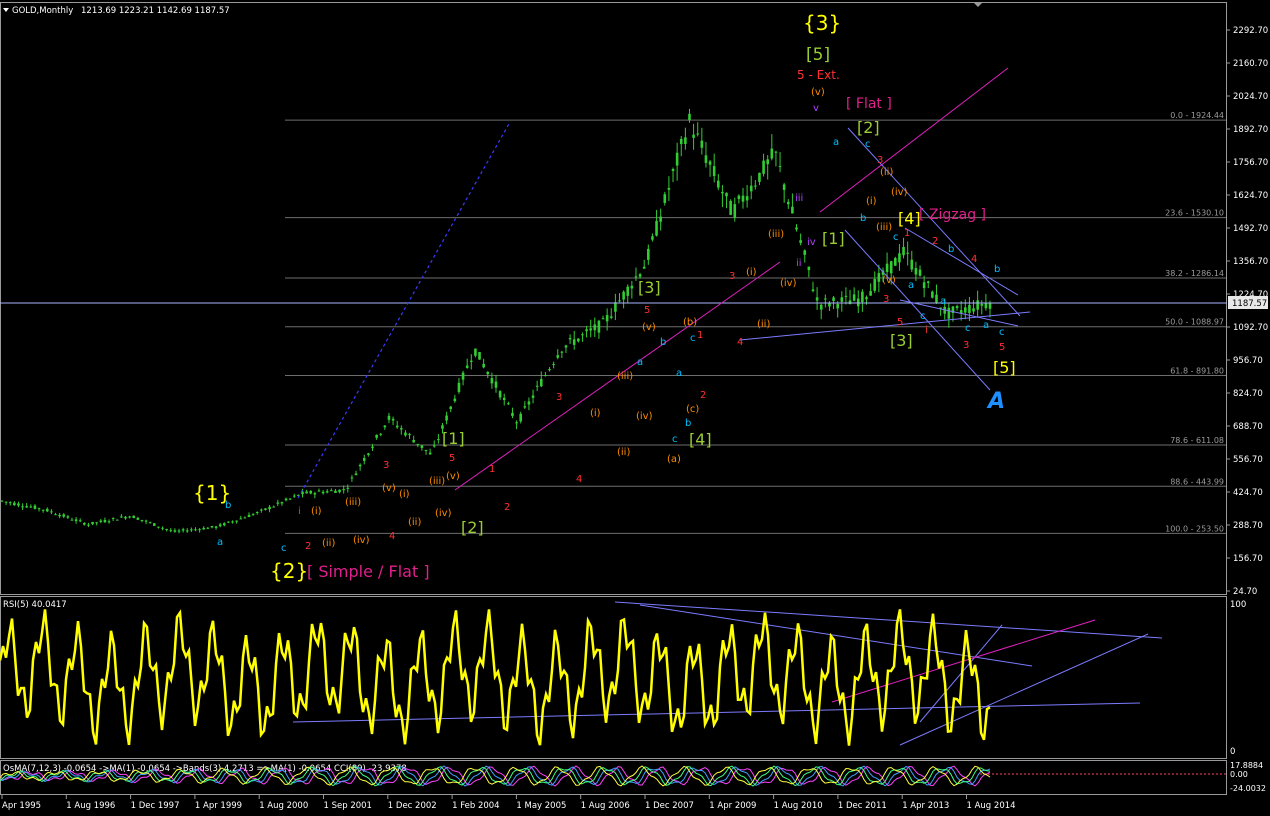 The width and height of the screenshot is (1270, 816). What do you see at coordinates (595, 413) in the screenshot?
I see `svg-text: (i)` at bounding box center [595, 413].